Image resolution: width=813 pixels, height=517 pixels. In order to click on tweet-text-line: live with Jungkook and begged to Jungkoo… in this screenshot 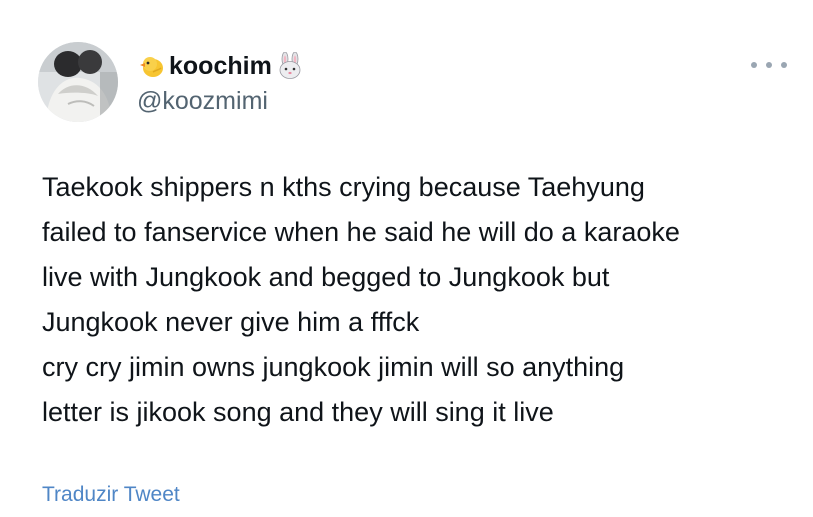, I will do `click(326, 277)`.